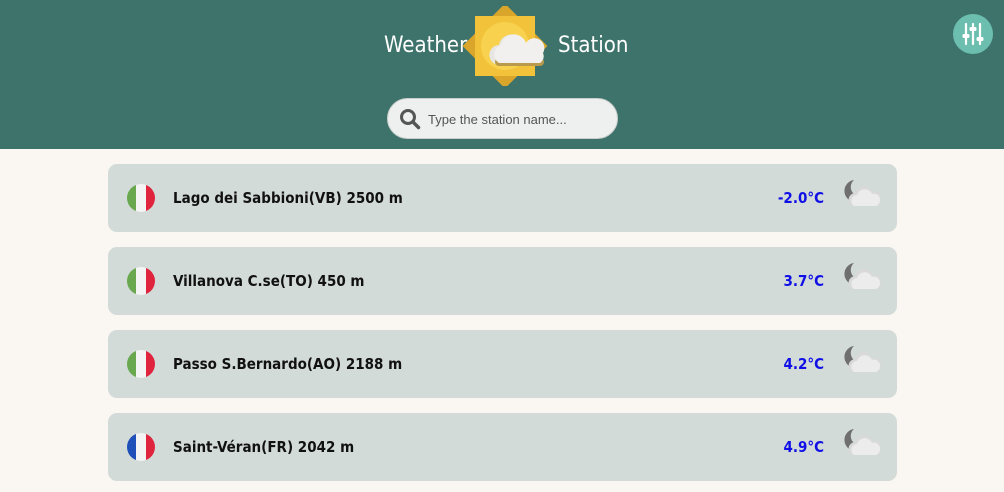 Image resolution: width=1004 pixels, height=492 pixels. What do you see at coordinates (800, 198) in the screenshot?
I see `station-temperature: -2.0°C` at bounding box center [800, 198].